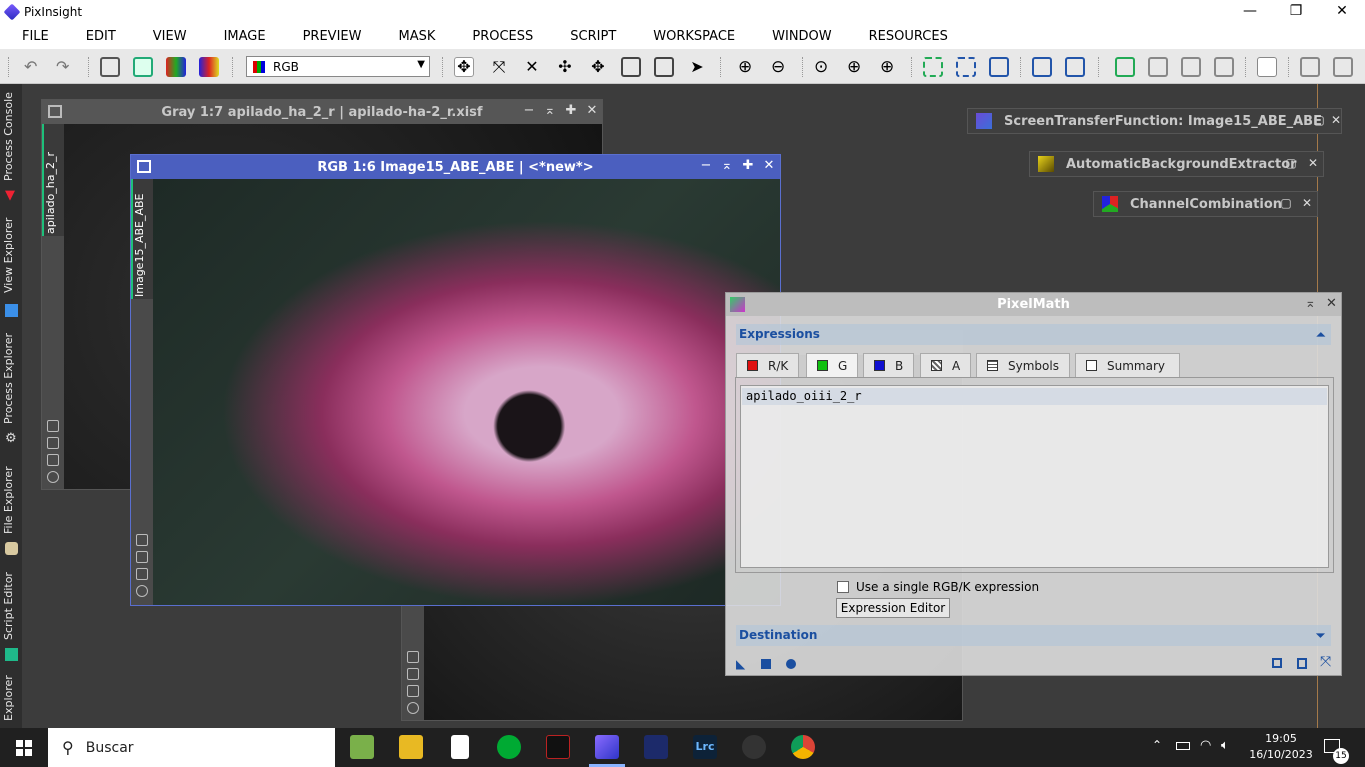 This screenshot has height=767, width=1365. I want to click on center-icon: ✥, so click(598, 67).